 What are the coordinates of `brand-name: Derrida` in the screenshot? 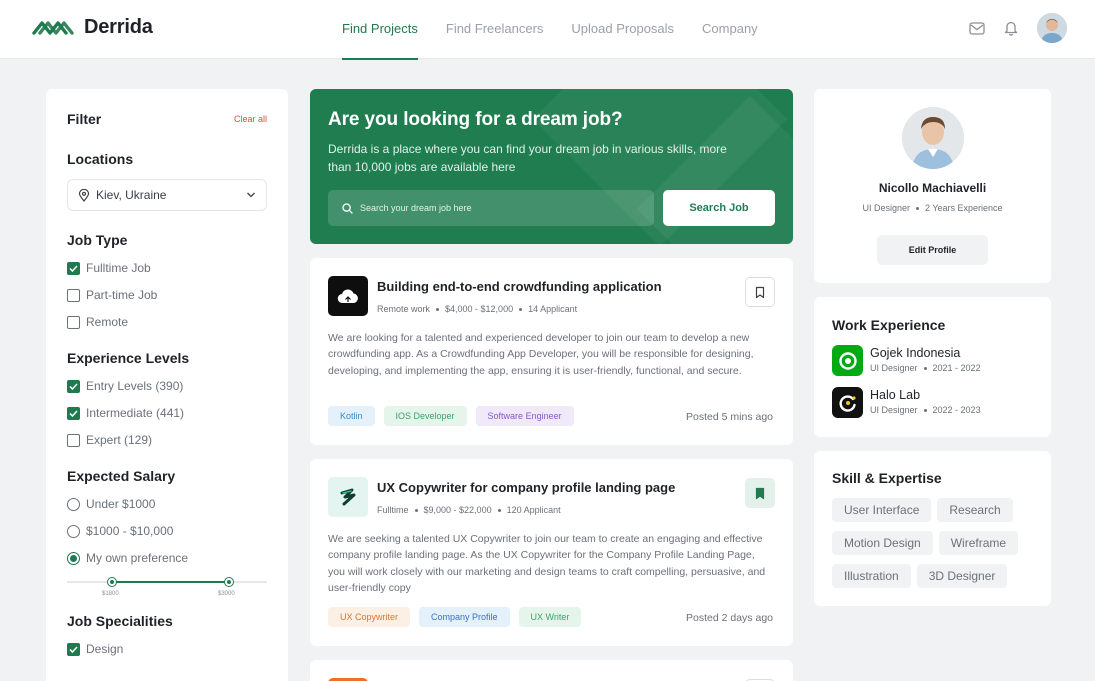 It's located at (118, 27).